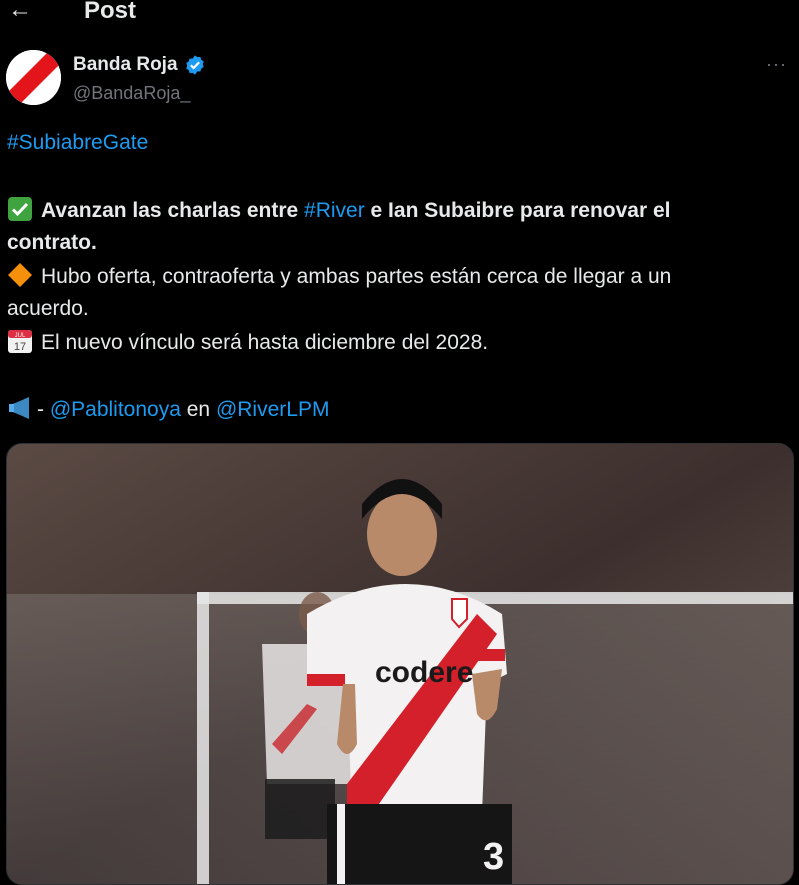  Describe the element at coordinates (20, 336) in the screenshot. I see `calendar-month: JUL` at that location.